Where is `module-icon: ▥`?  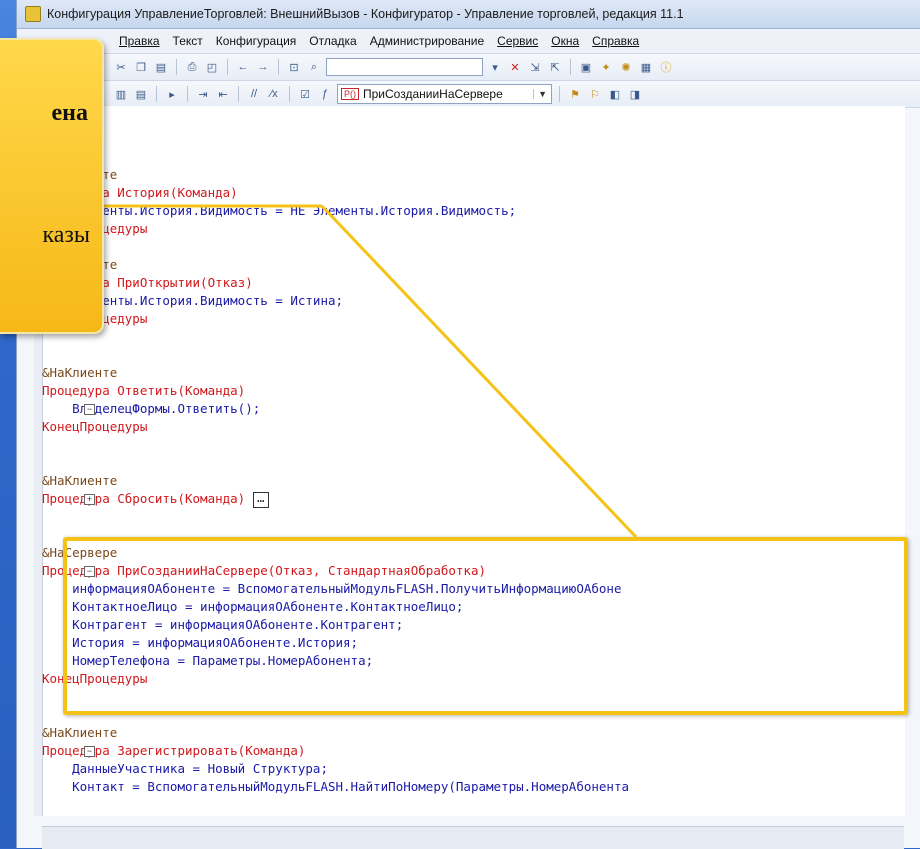
module-icon: ▥ is located at coordinates (121, 94).